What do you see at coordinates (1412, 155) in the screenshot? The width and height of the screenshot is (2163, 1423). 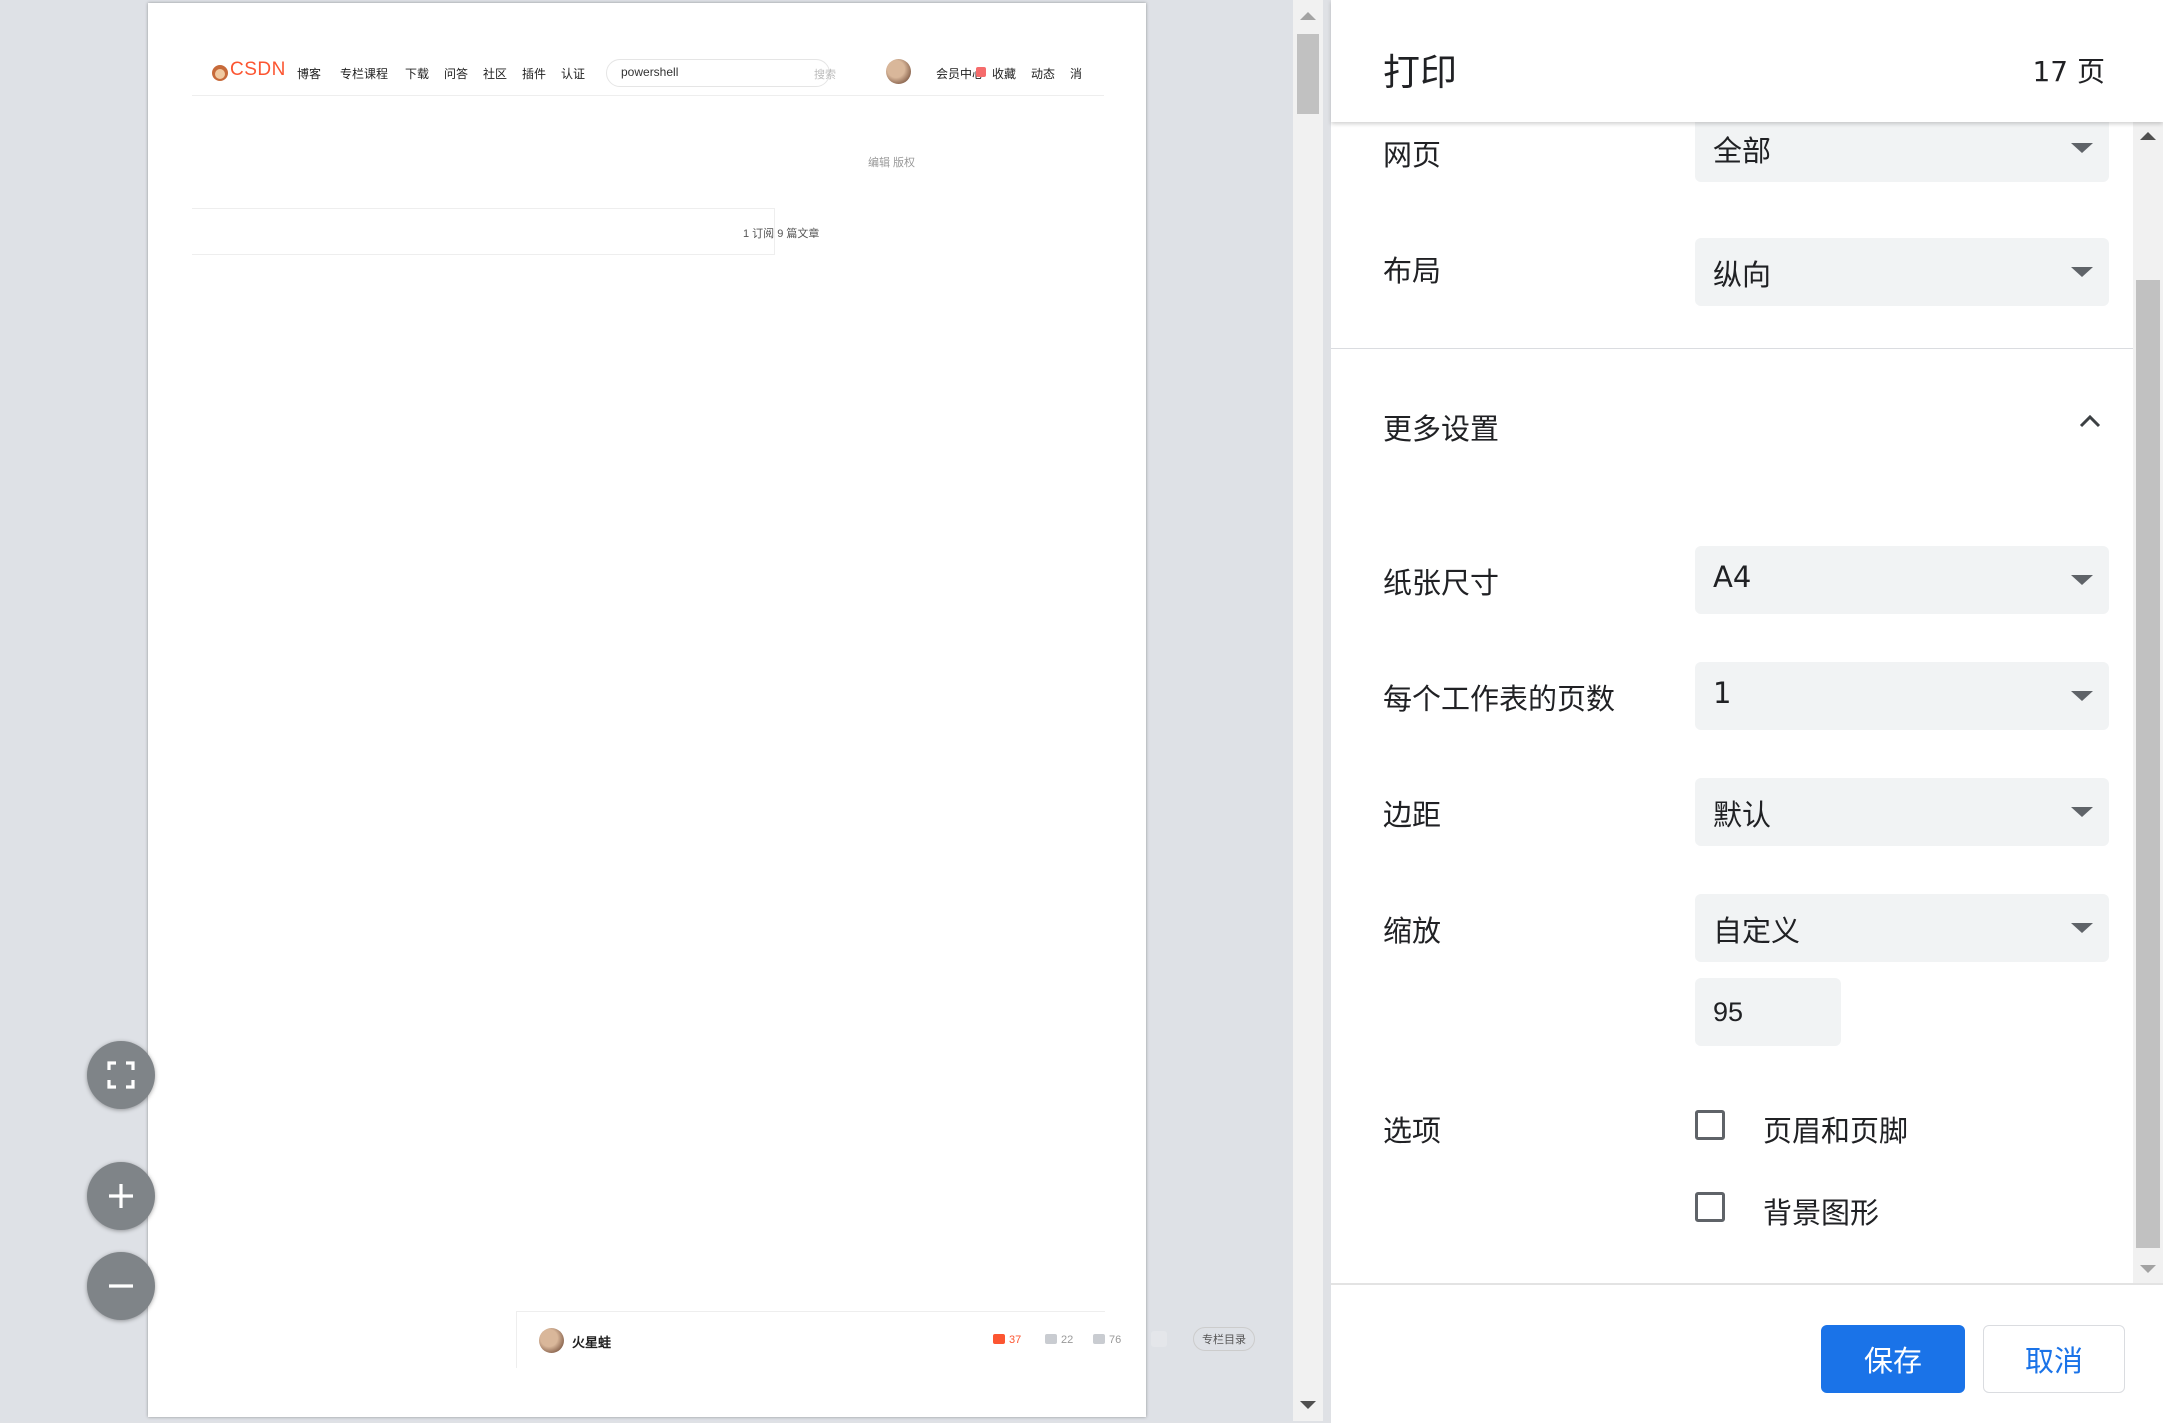 I see `pages-label: 网页` at bounding box center [1412, 155].